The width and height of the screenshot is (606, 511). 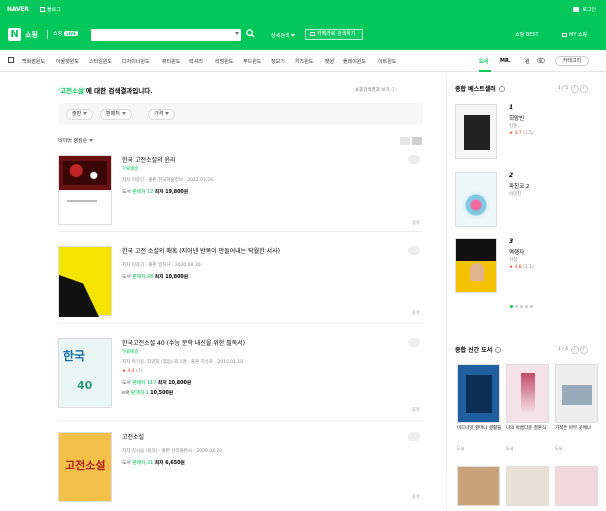 What do you see at coordinates (329, 61) in the screenshot?
I see `cat-item: 펫윈` at bounding box center [329, 61].